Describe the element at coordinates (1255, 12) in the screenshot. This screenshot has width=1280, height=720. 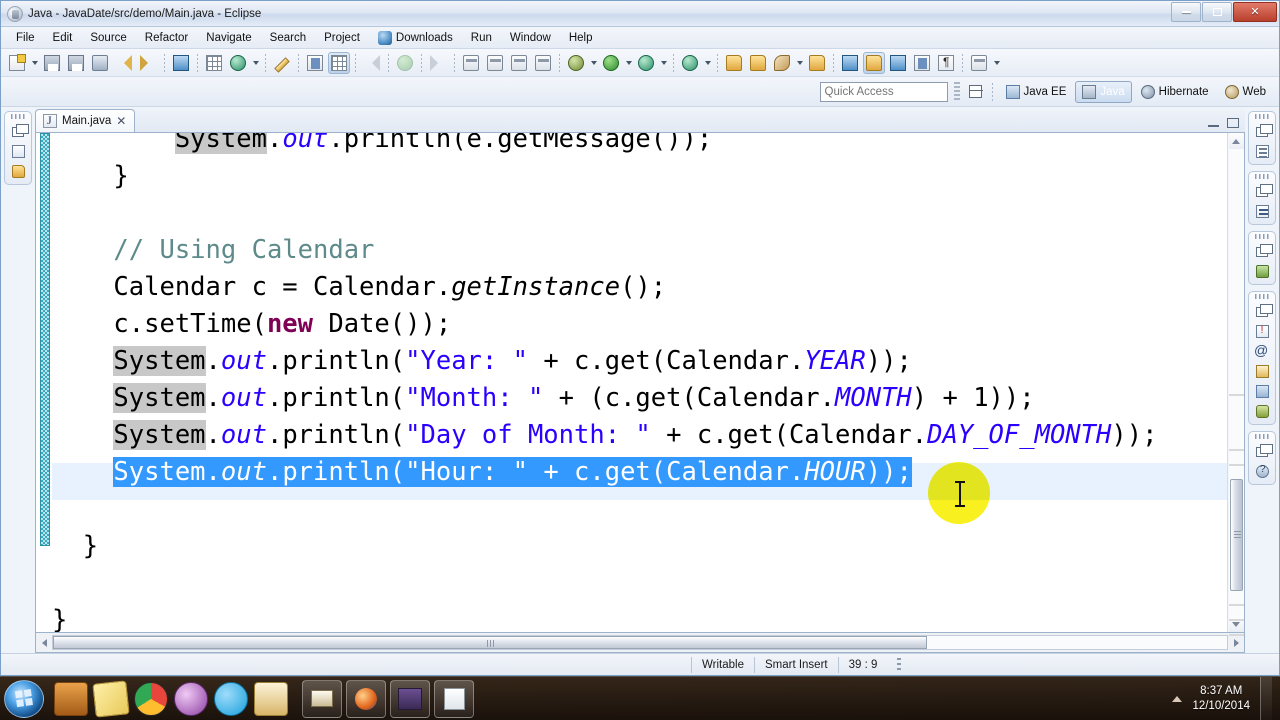
I see `close-button: ✕` at that location.